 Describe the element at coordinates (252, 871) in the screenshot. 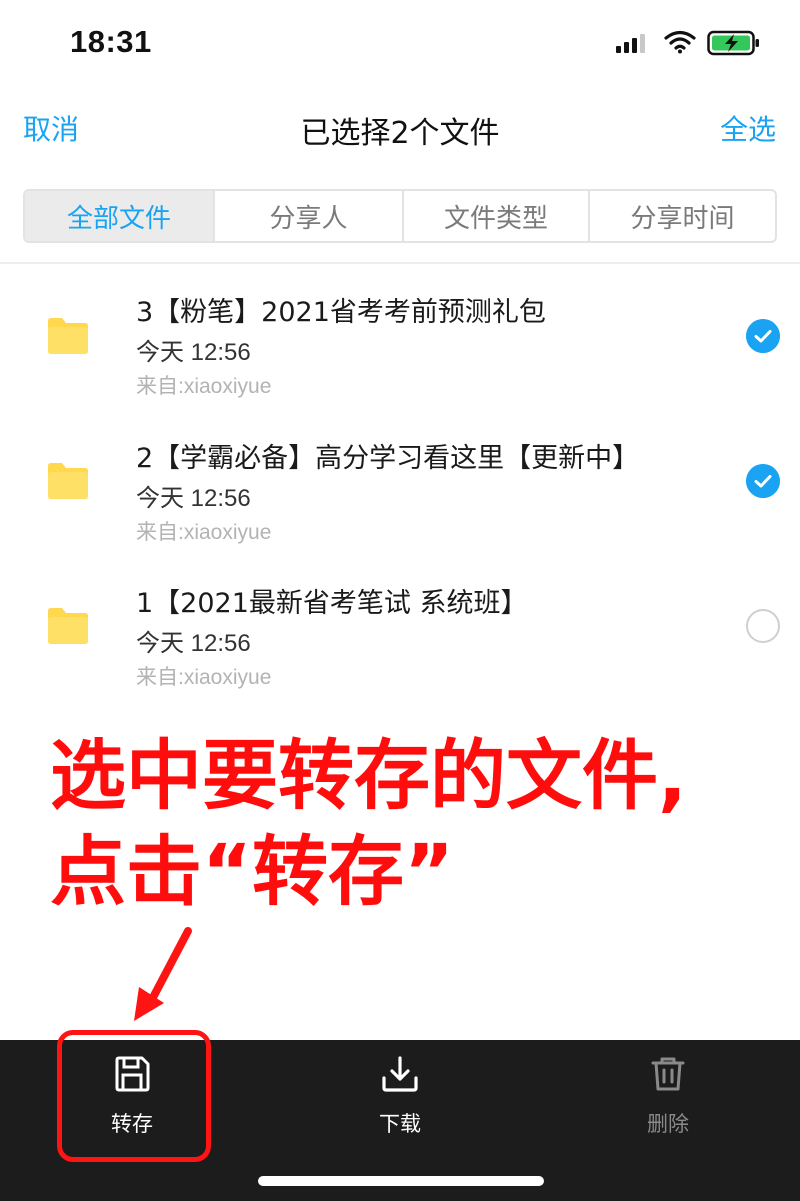

I see `annotation-line-2: 点击“转存”` at that location.